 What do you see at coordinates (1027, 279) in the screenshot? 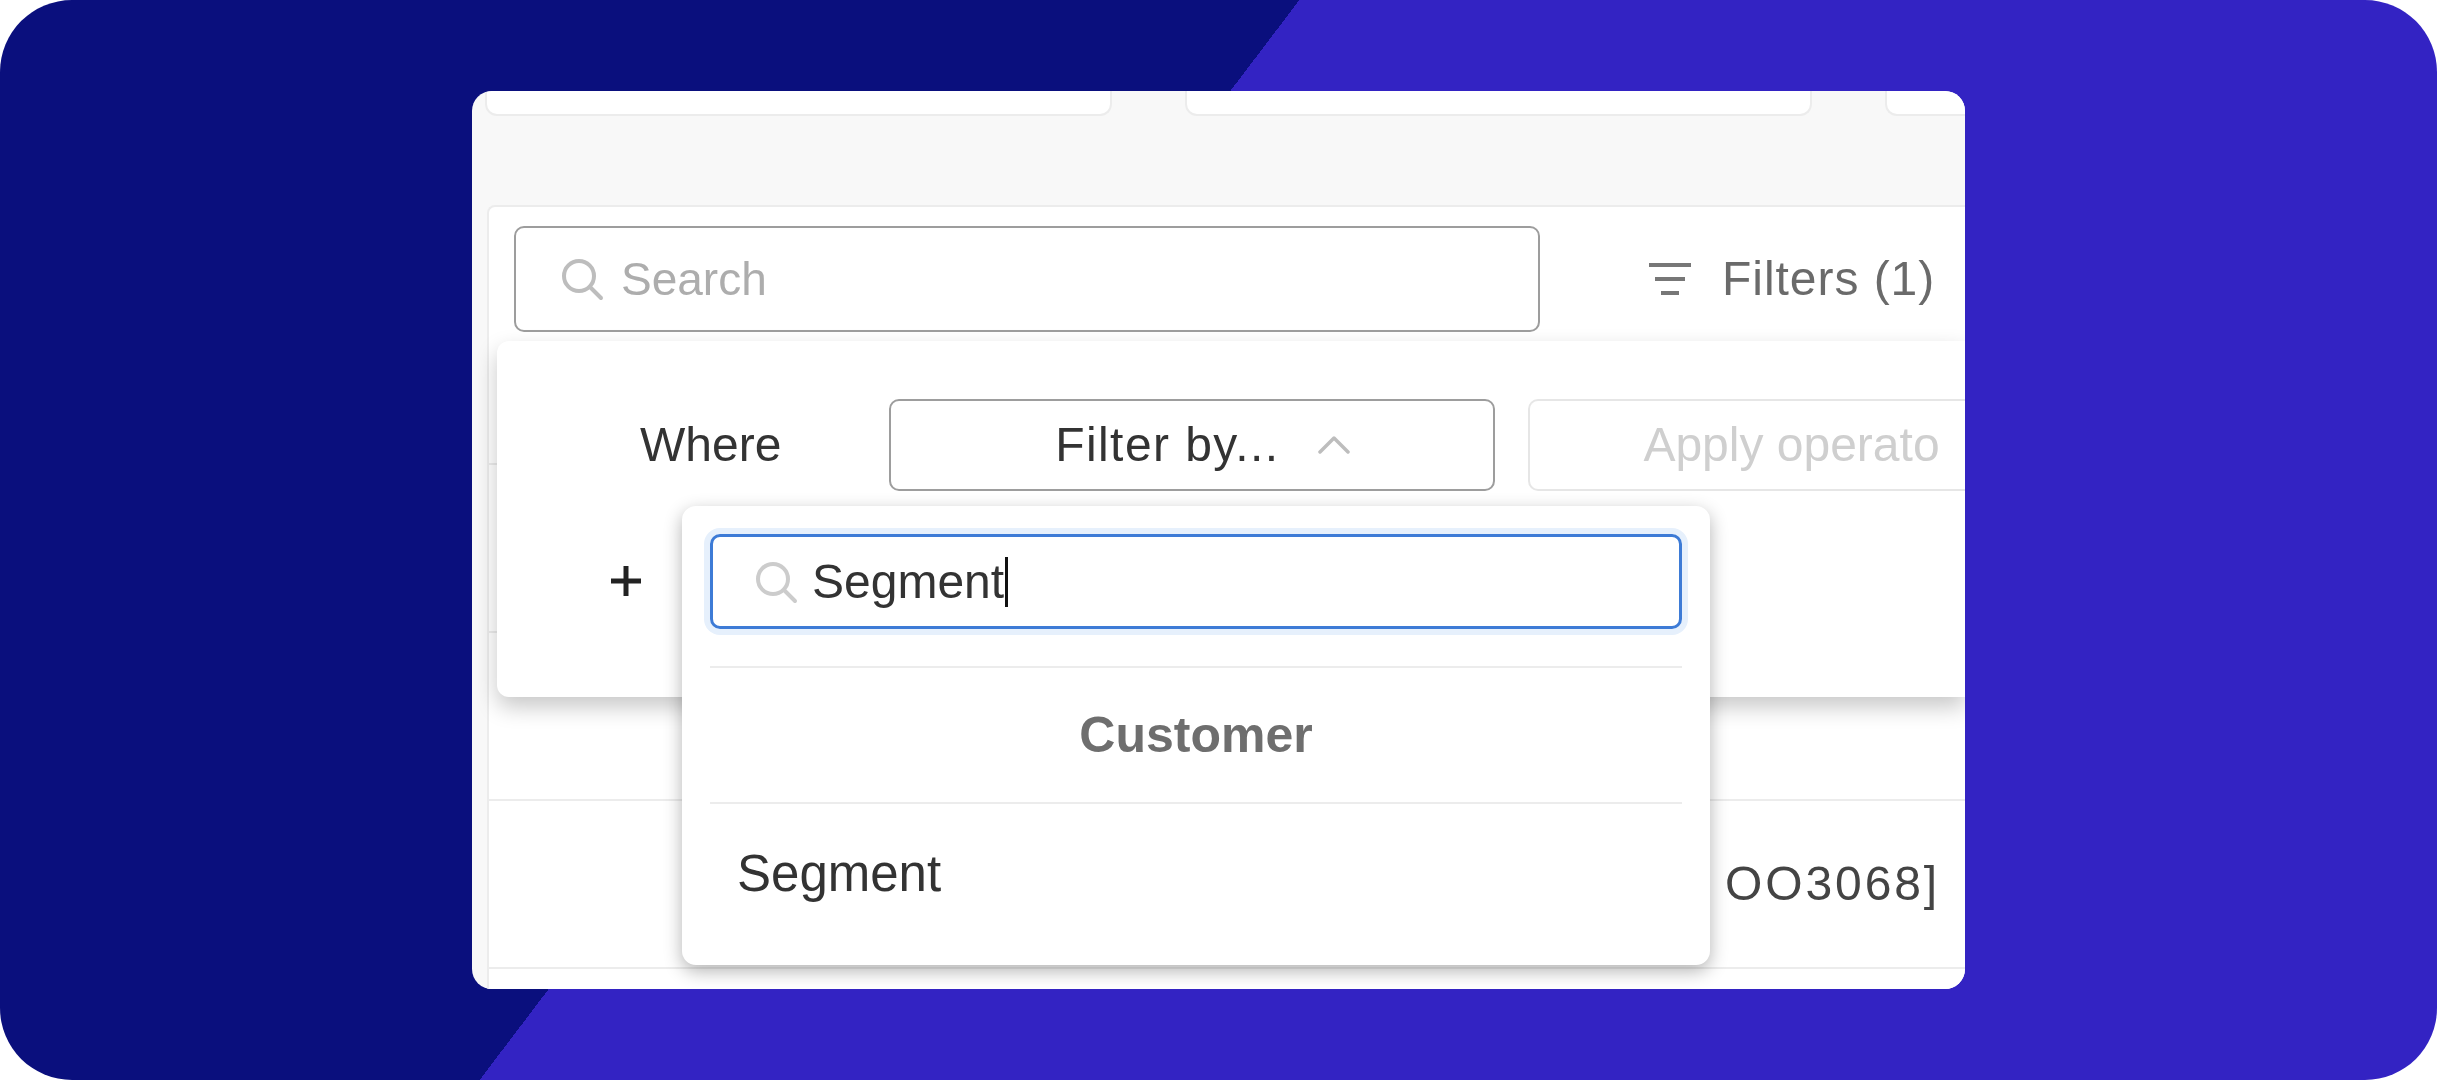
I see `search-field: Search` at bounding box center [1027, 279].